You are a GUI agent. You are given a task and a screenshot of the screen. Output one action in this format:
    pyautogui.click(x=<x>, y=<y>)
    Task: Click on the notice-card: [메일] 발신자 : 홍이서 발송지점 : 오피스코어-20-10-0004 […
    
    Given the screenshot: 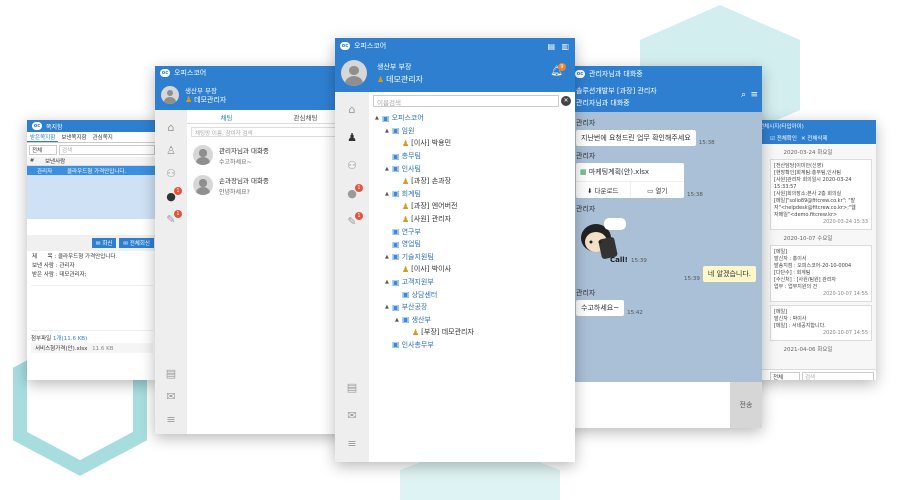 What is the action you would take?
    pyautogui.click(x=821, y=273)
    